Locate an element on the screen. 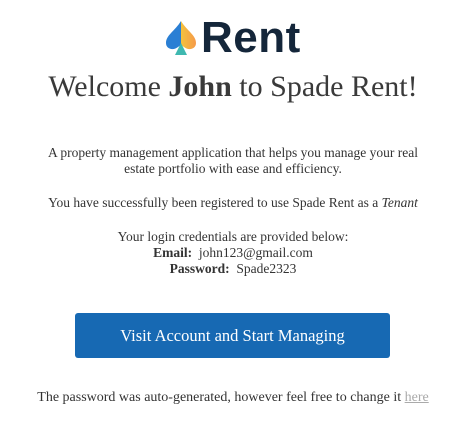 The height and width of the screenshot is (421, 466). email-value: john123@gmail.com is located at coordinates (255, 252).